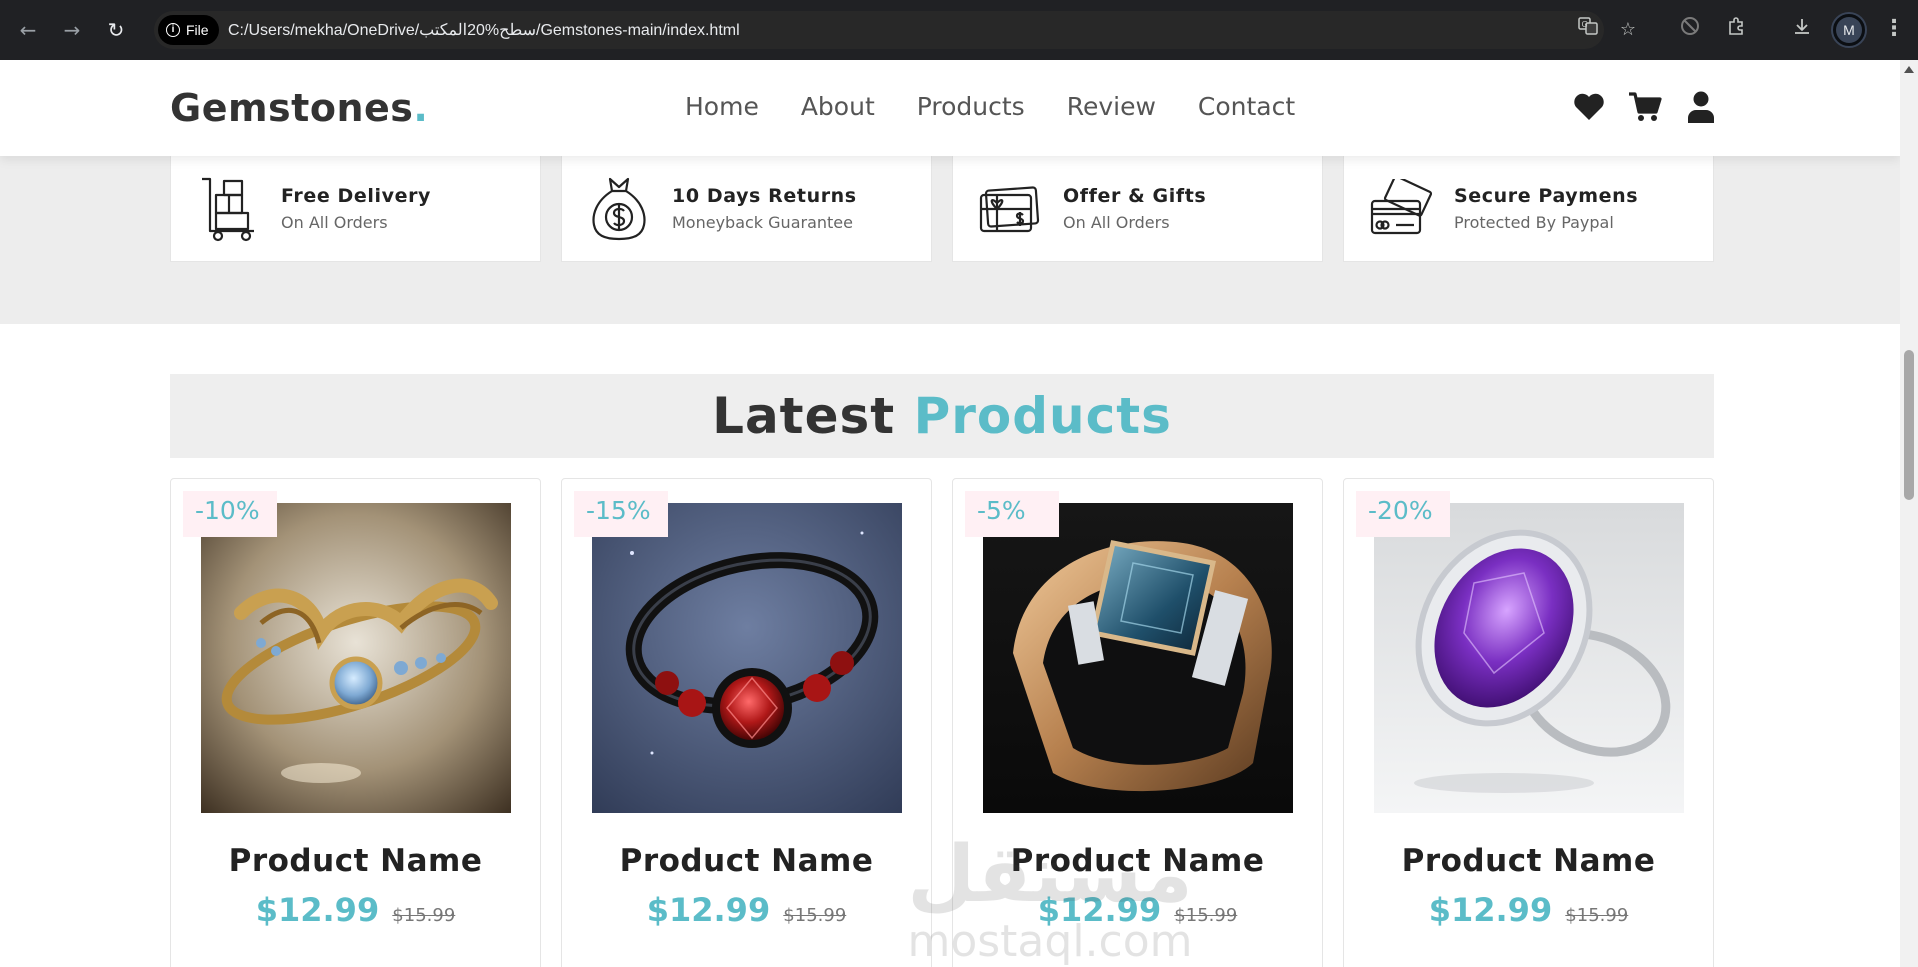 Image resolution: width=1918 pixels, height=967 pixels. I want to click on profile-initial: M, so click(1849, 30).